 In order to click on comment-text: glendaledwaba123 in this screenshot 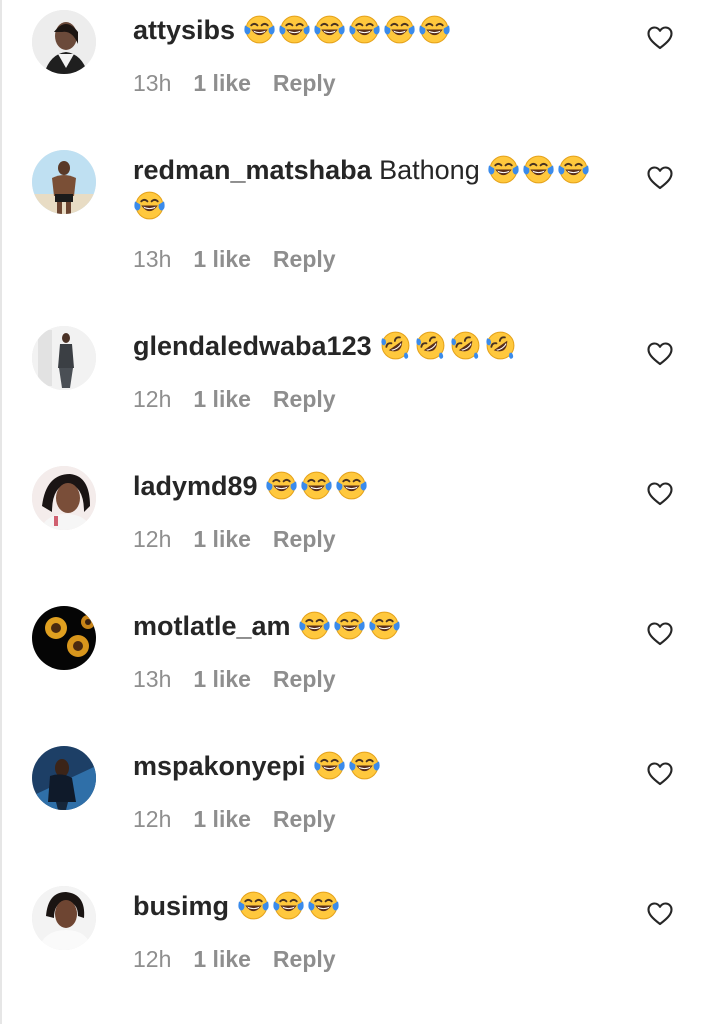, I will do `click(373, 346)`.